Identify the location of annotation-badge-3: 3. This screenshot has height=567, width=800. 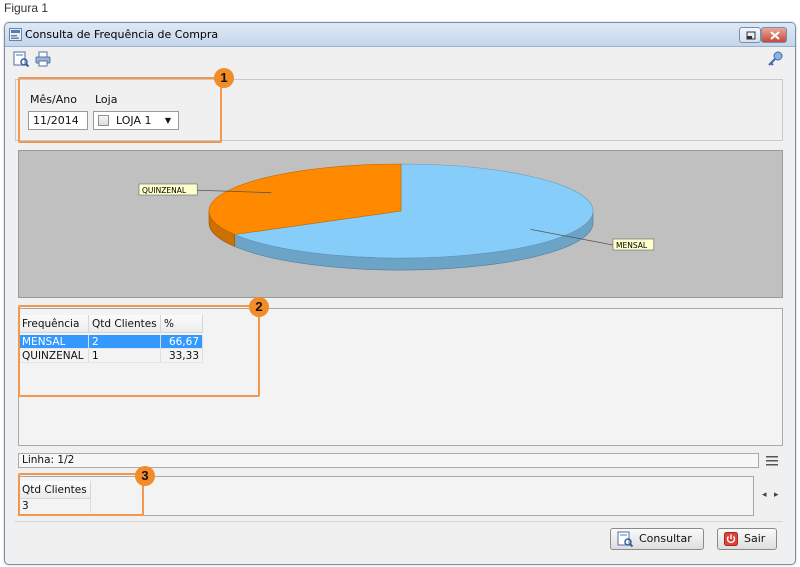
(145, 476).